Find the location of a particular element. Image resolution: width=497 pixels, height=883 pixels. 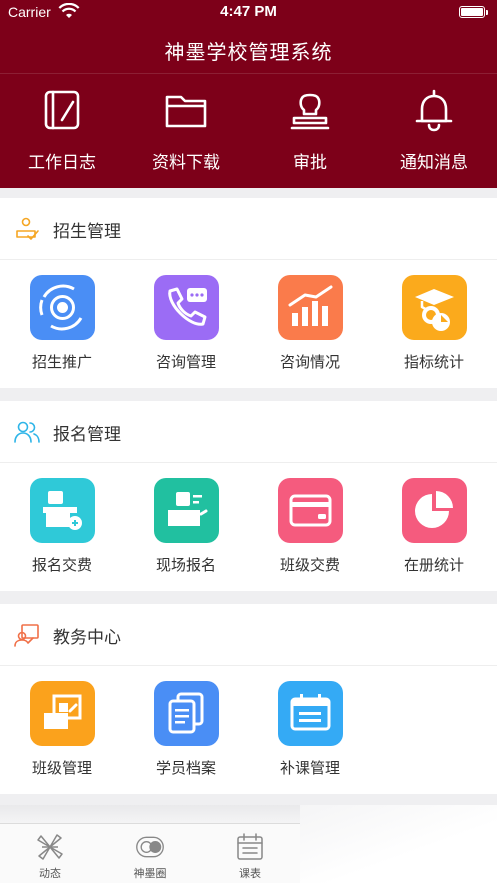

notebook-icon is located at coordinates (62, 110).